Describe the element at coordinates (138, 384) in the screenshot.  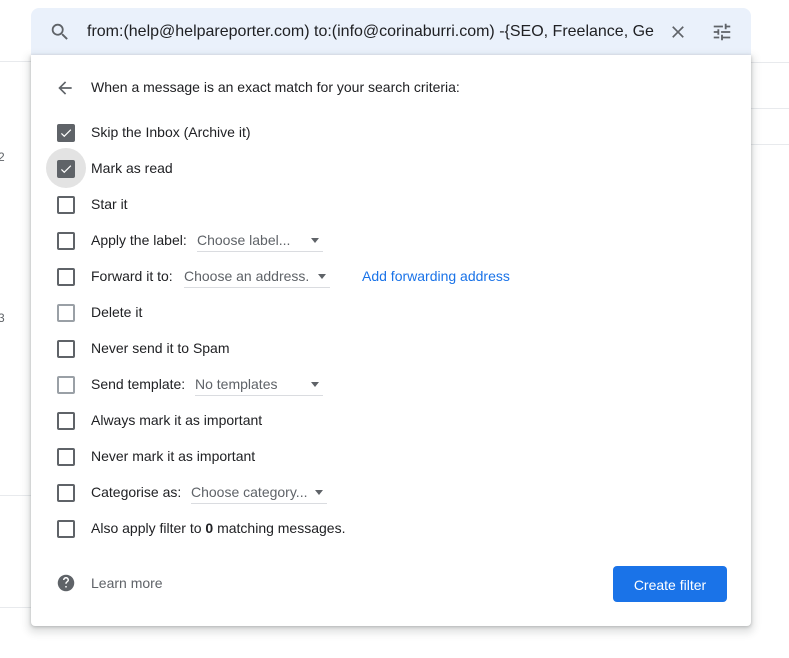
I see `option-label: Send template:` at that location.